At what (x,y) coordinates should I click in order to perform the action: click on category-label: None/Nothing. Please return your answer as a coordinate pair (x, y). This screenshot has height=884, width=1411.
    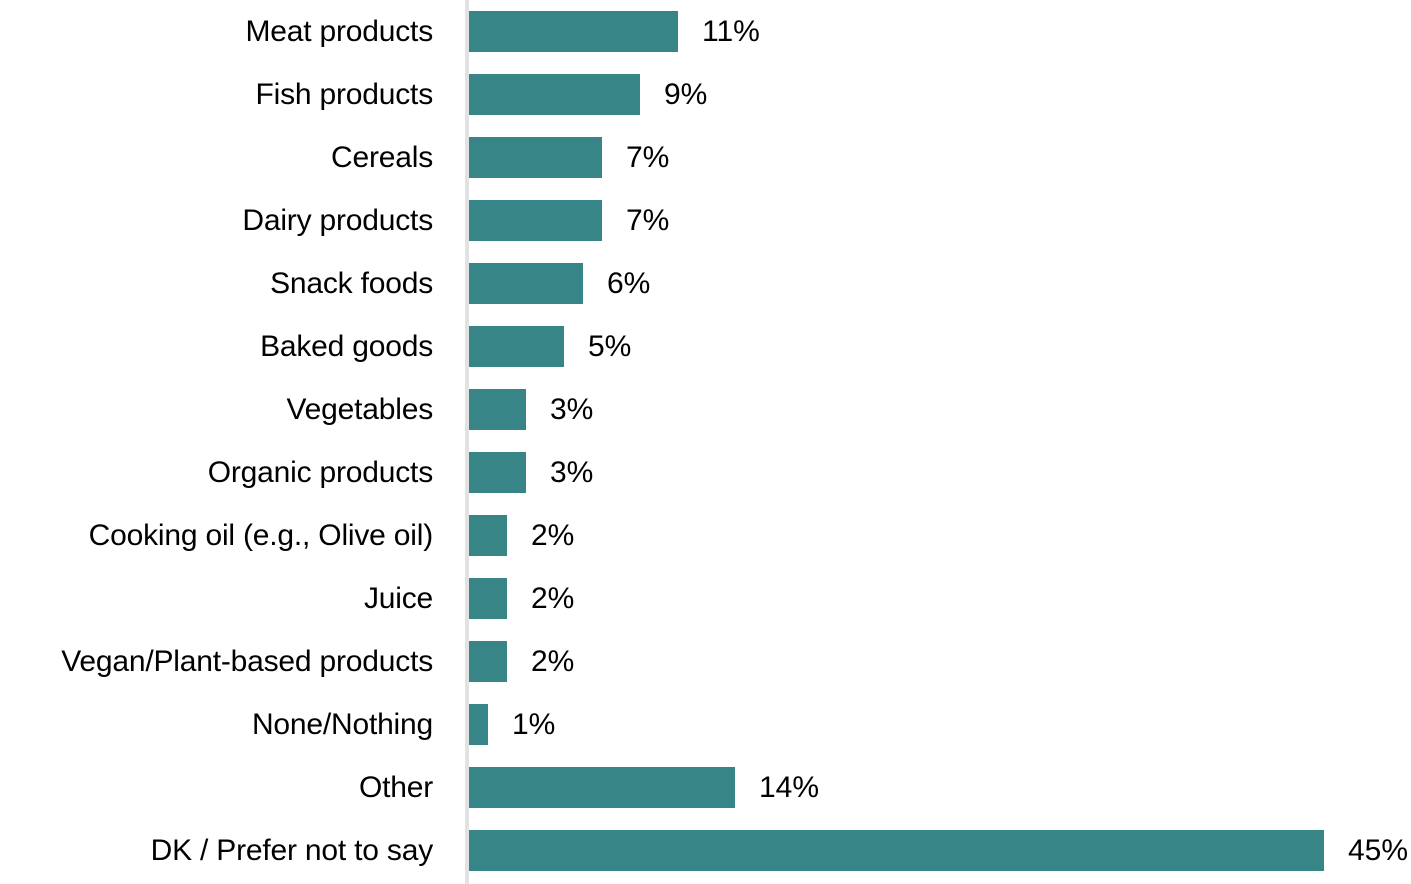
    Looking at the image, I should click on (342, 724).